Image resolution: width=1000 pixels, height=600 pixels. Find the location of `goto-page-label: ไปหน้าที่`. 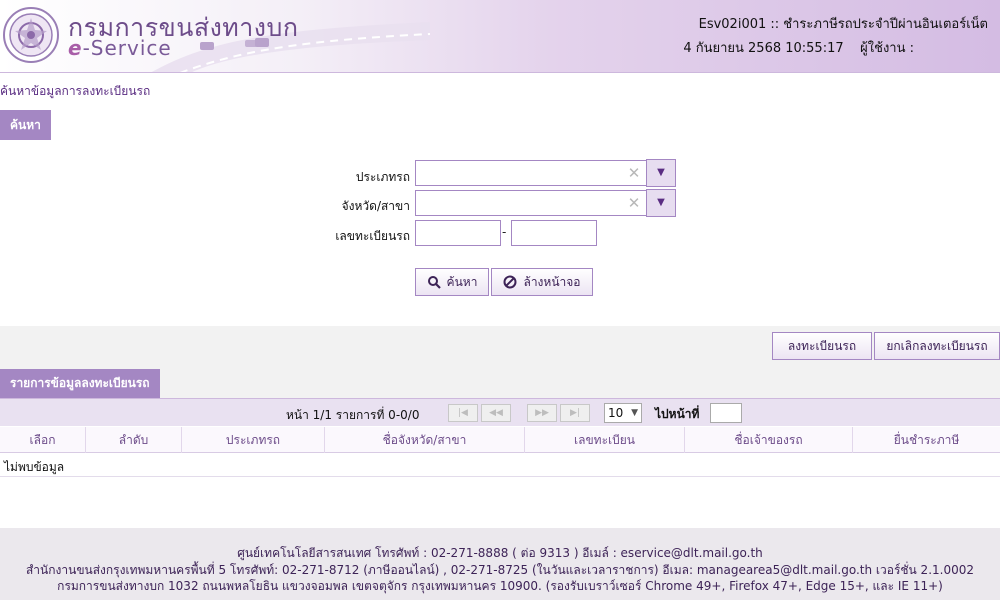

goto-page-label: ไปหน้าที่ is located at coordinates (677, 414).